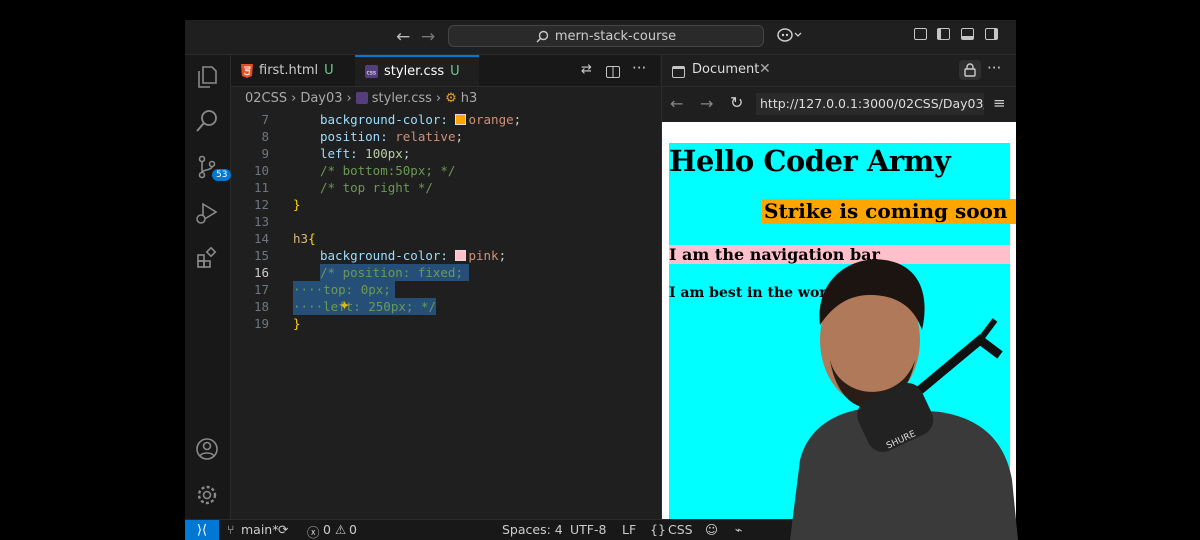 The height and width of the screenshot is (540, 1200). I want to click on split-editor-icon, so click(613, 72).